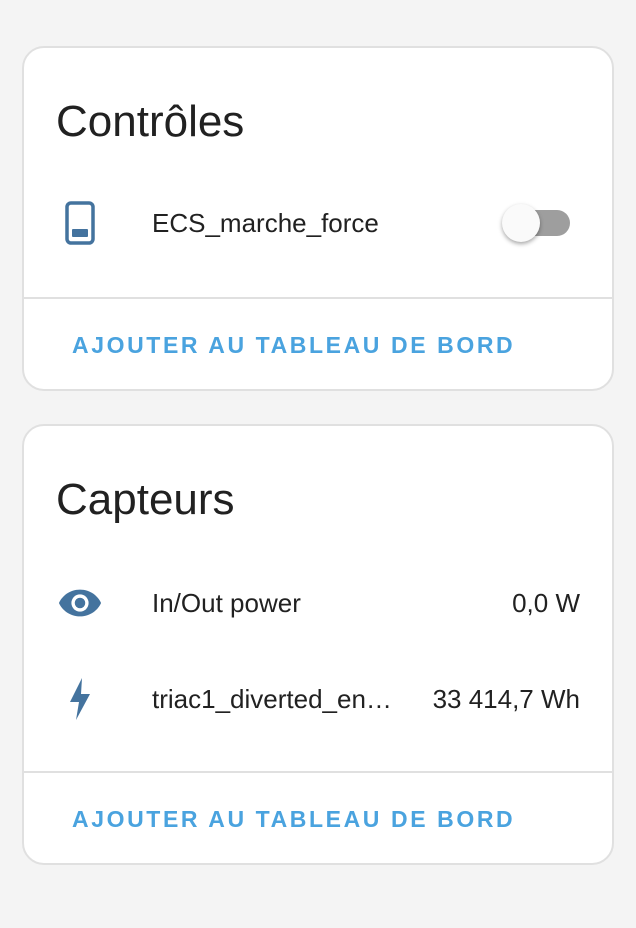 The image size is (636, 928). Describe the element at coordinates (226, 602) in the screenshot. I see `sensor-label: In/Out power` at that location.